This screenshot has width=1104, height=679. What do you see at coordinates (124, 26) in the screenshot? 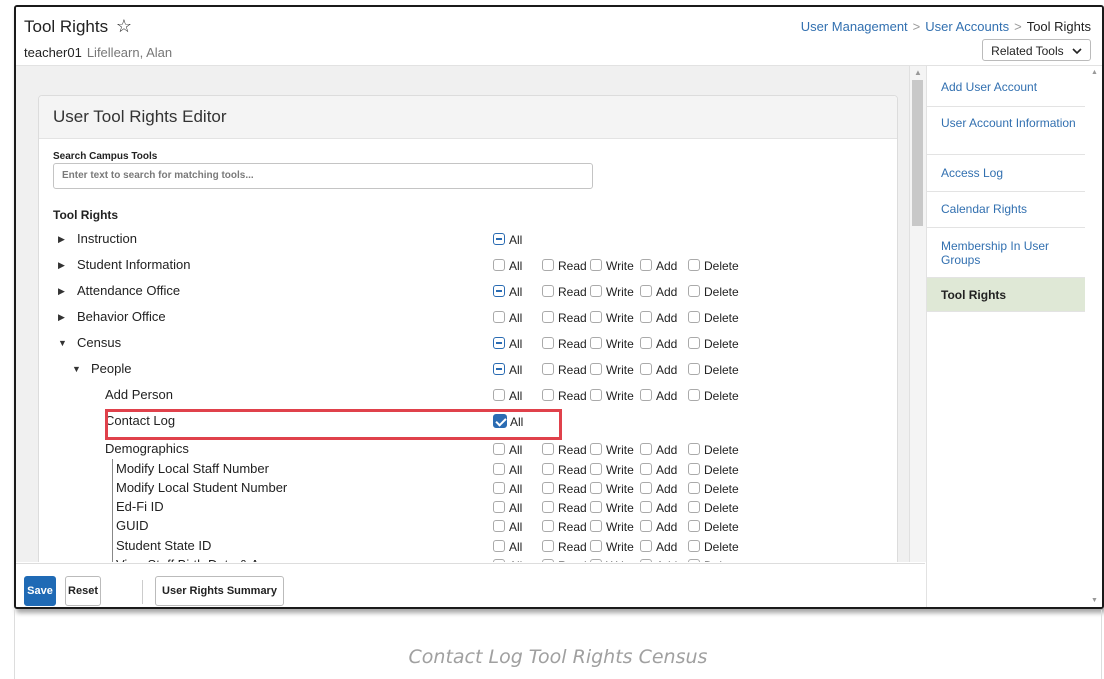
I see `star-outline-icon: ☆` at bounding box center [124, 26].